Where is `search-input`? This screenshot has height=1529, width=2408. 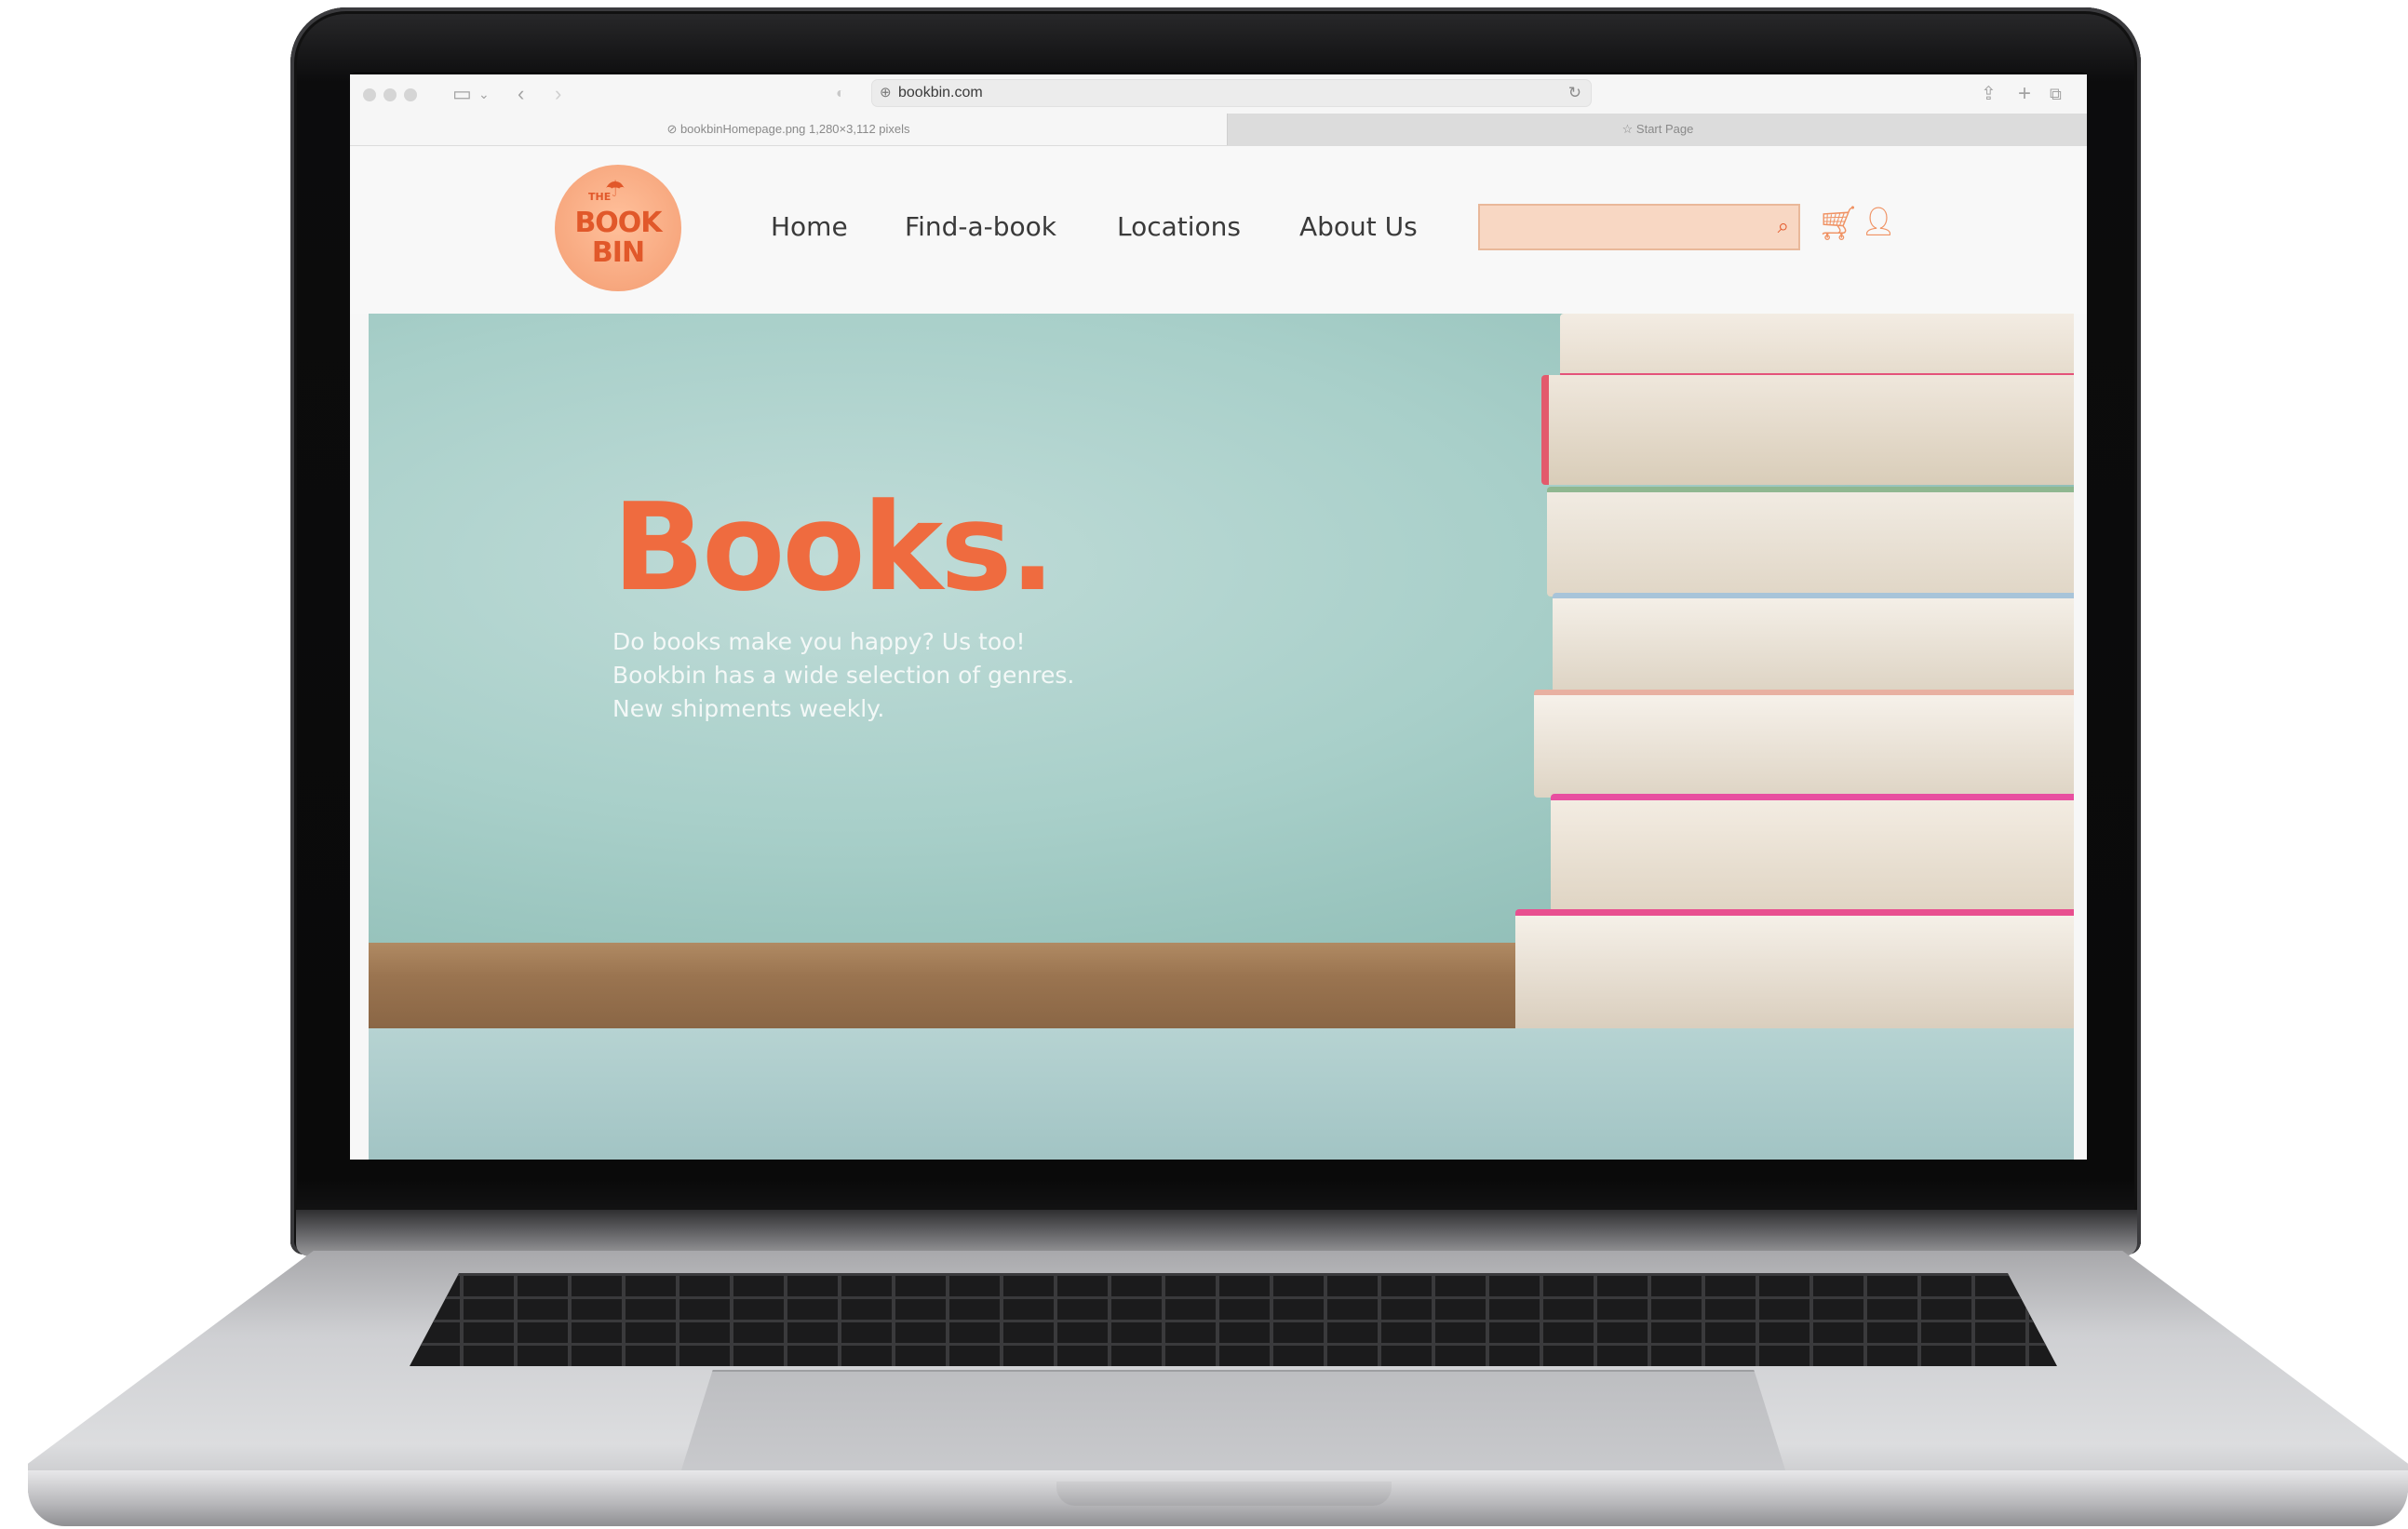
search-input is located at coordinates (1626, 228).